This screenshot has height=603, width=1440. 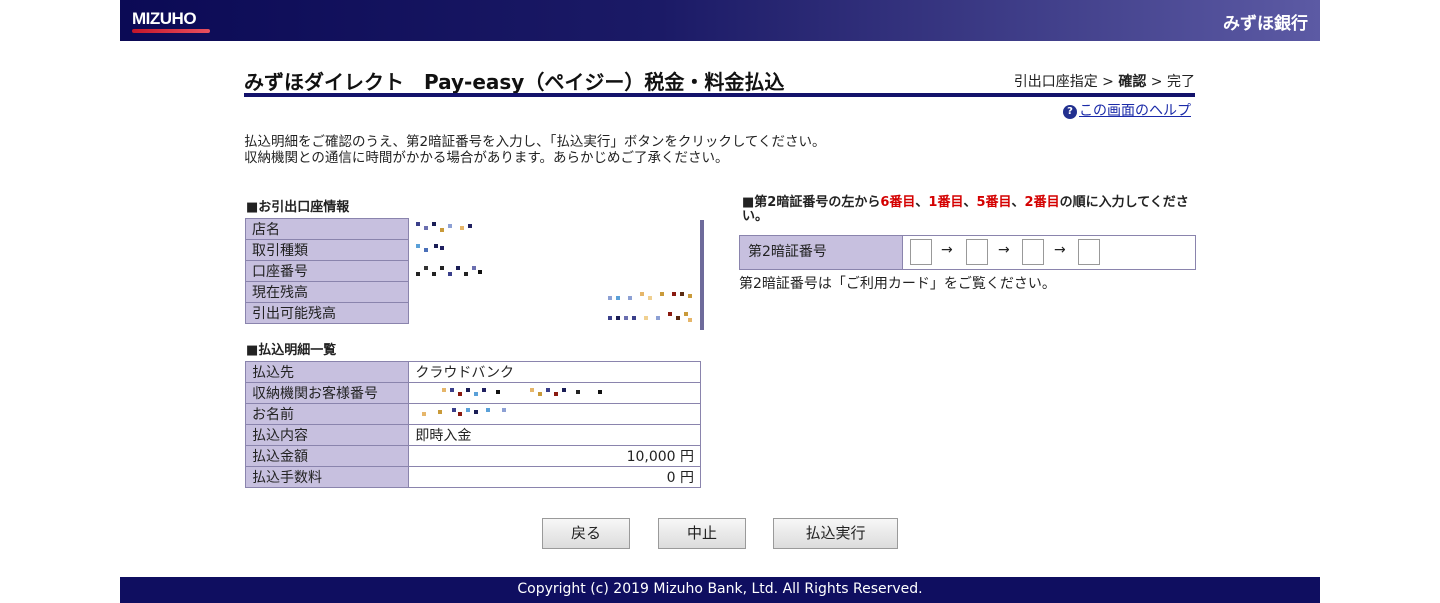 What do you see at coordinates (327, 393) in the screenshot?
I see `payment-label-customer-number: 収納機関お客様番号` at bounding box center [327, 393].